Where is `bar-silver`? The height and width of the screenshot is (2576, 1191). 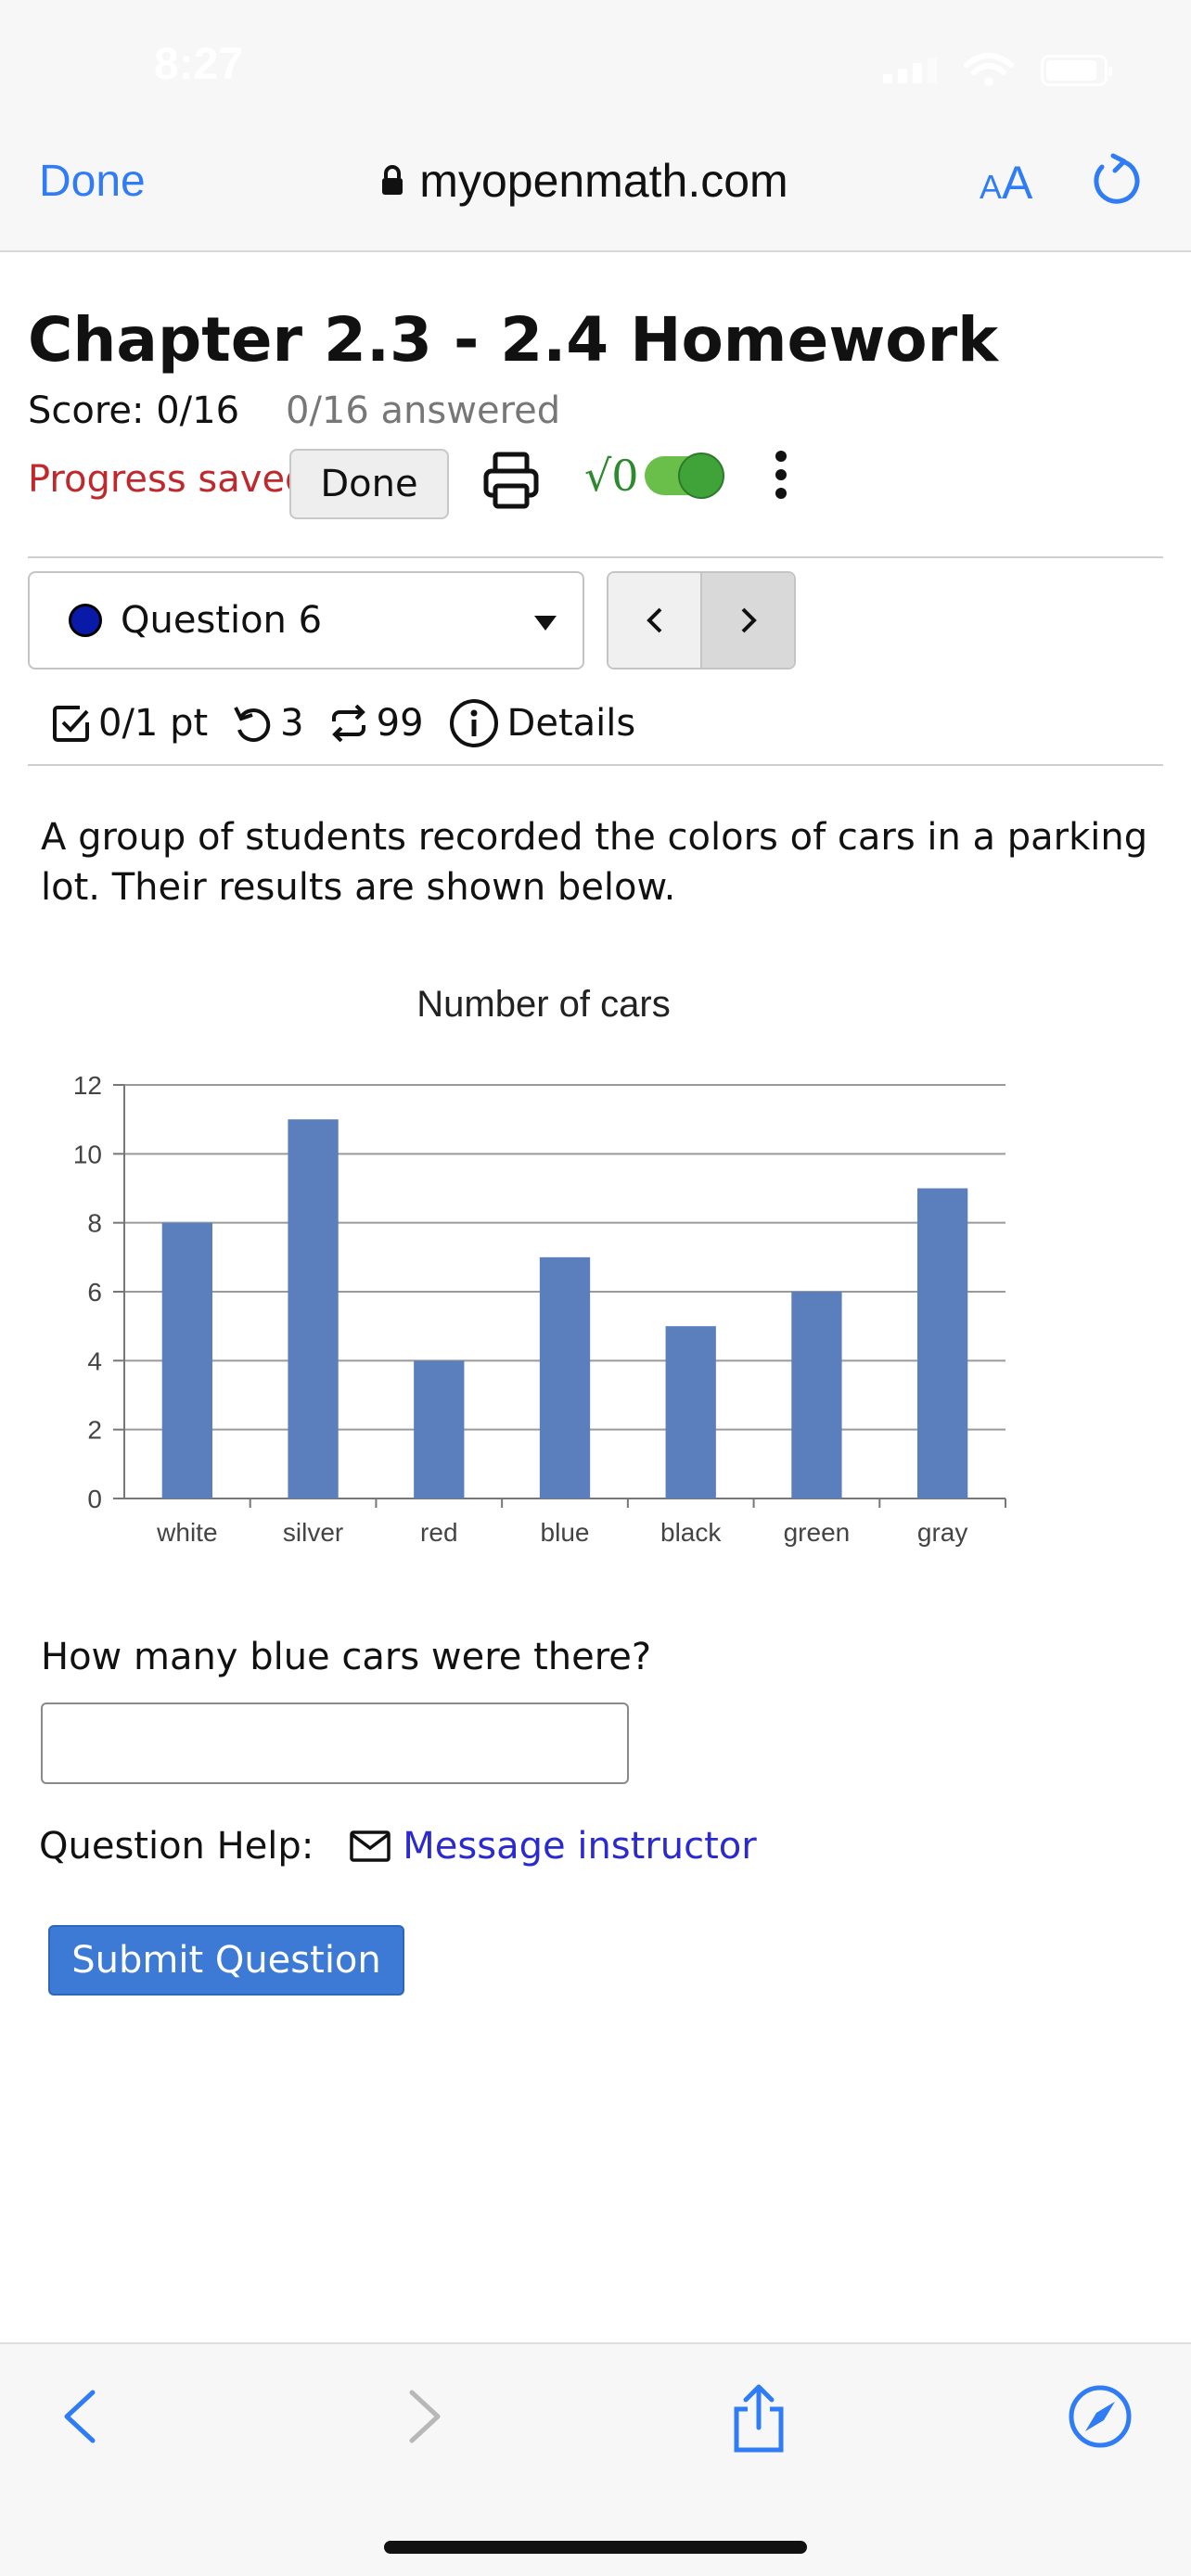
bar-silver is located at coordinates (313, 1309).